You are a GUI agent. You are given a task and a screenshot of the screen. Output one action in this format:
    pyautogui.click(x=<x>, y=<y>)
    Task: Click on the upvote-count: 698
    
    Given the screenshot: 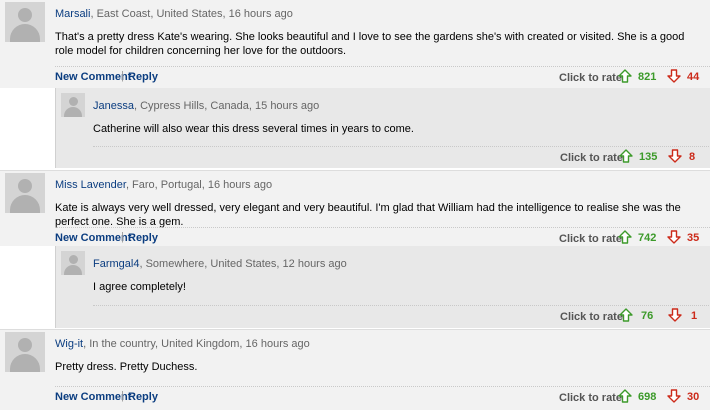 What is the action you would take?
    pyautogui.click(x=647, y=397)
    